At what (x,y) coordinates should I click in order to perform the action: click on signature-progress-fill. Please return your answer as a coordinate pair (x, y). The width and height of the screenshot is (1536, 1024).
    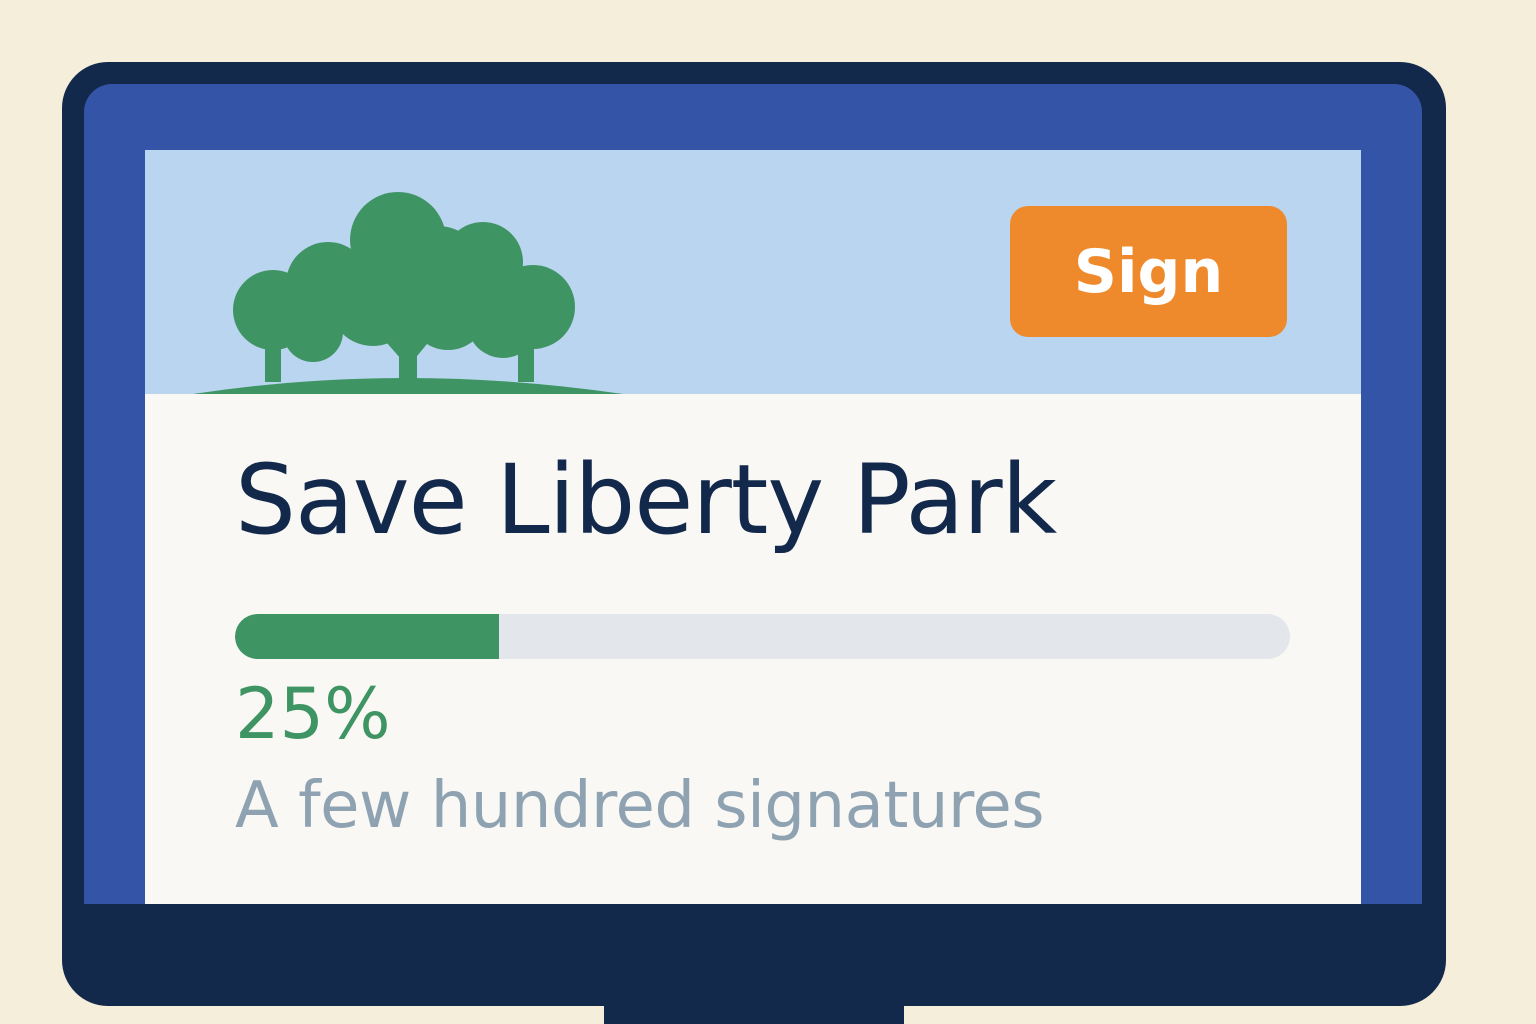
    Looking at the image, I should click on (367, 636).